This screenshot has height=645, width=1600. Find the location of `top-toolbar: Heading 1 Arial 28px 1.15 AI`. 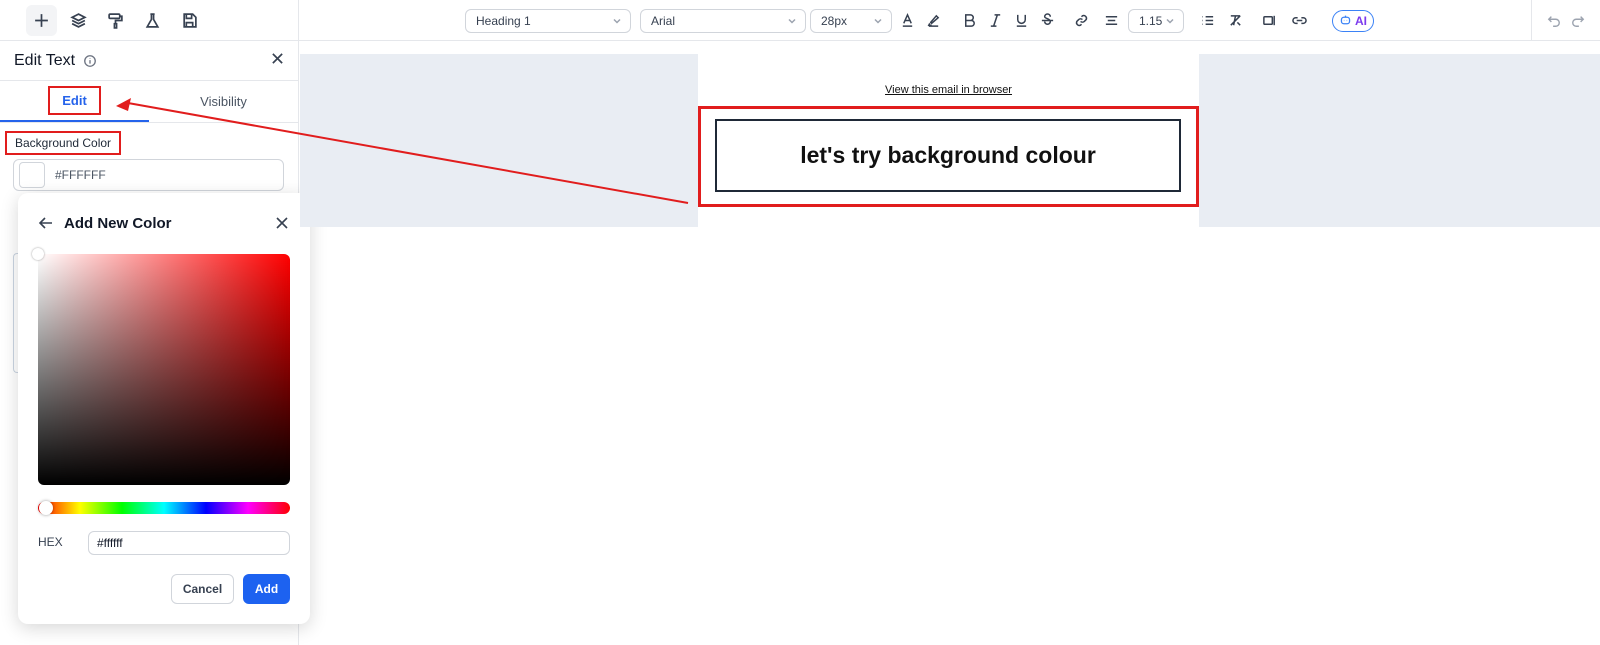

top-toolbar: Heading 1 Arial 28px 1.15 AI is located at coordinates (800, 20).